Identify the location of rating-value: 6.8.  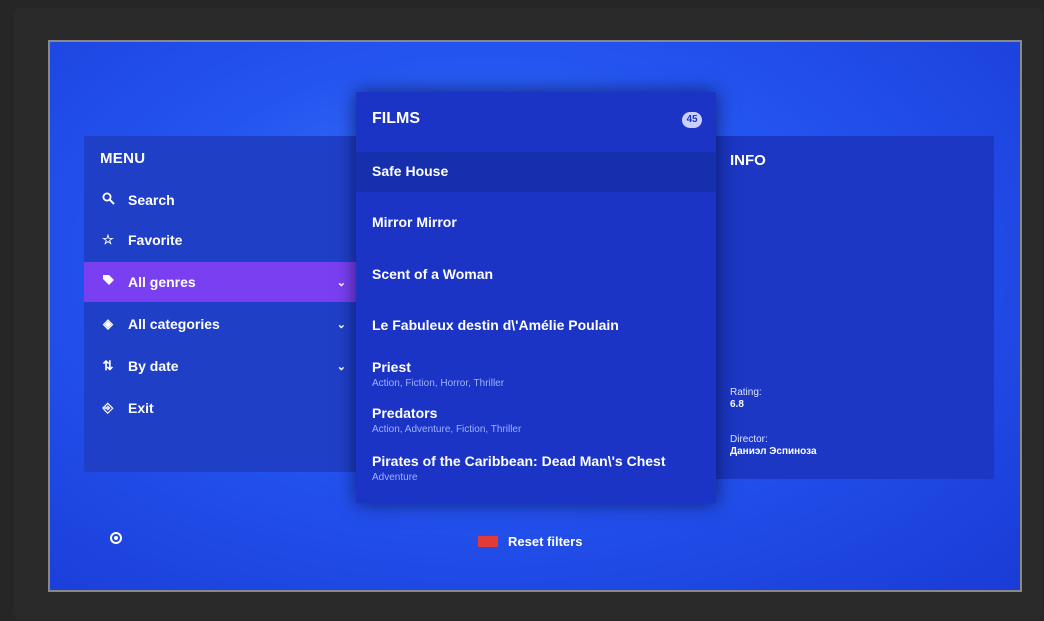
(737, 404).